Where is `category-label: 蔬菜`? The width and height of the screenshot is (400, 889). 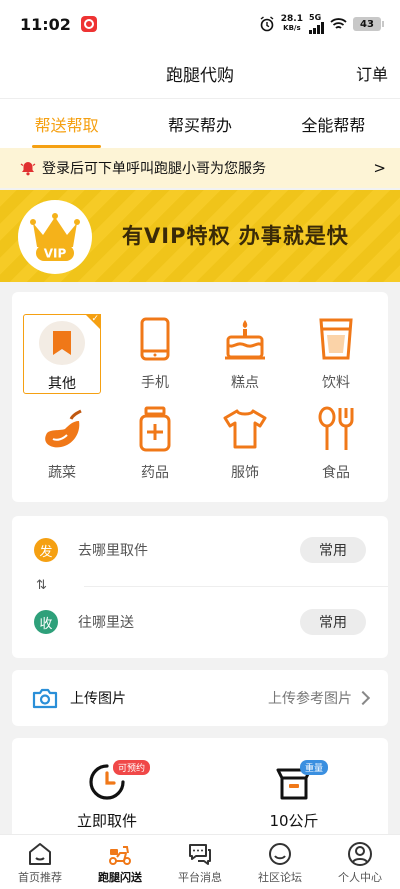
category-label: 蔬菜 is located at coordinates (62, 473).